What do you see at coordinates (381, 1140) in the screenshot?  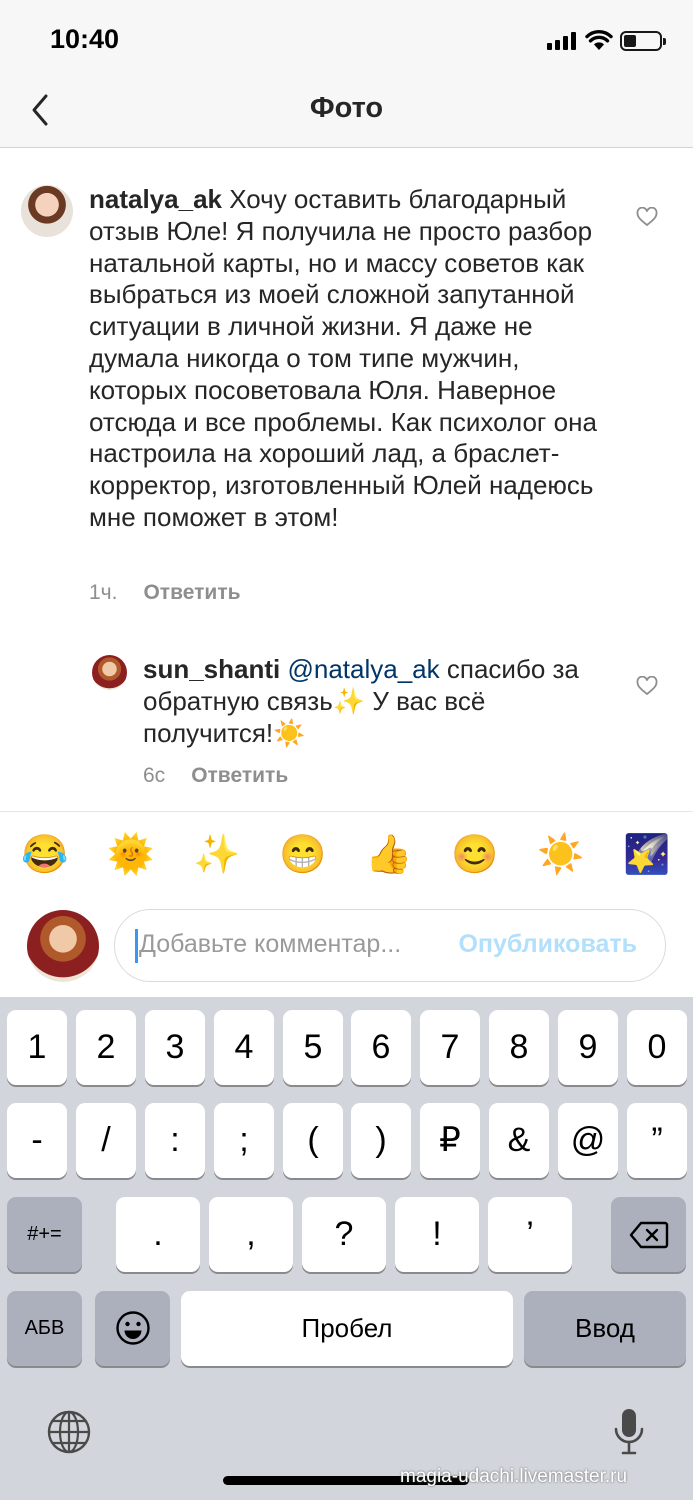 I see `key: )` at bounding box center [381, 1140].